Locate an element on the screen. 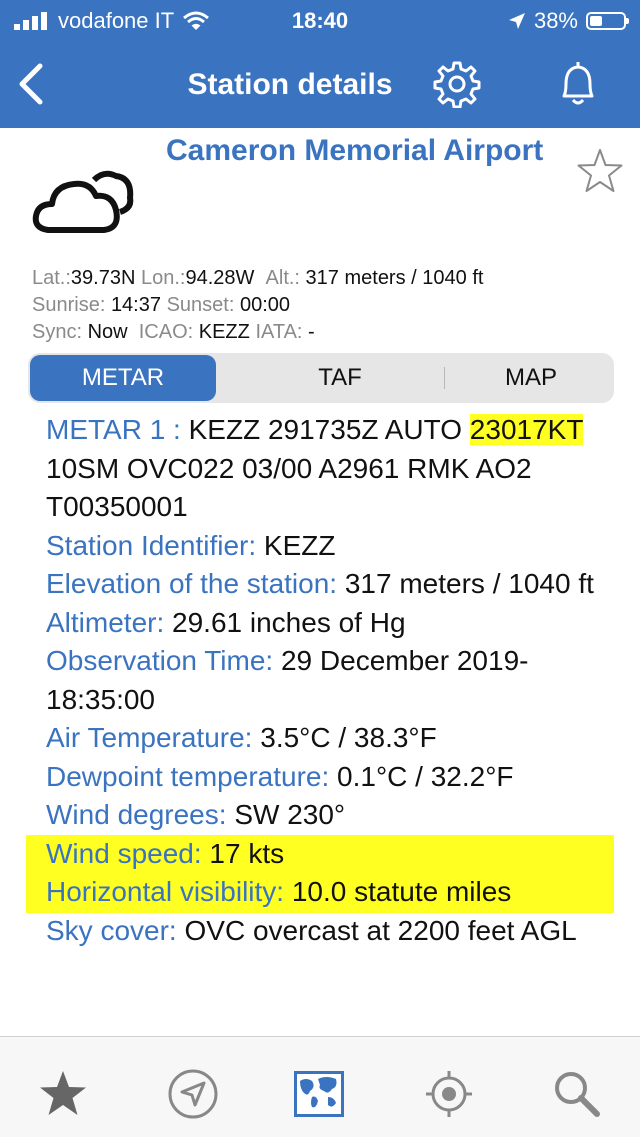 This screenshot has width=640, height=1137. iata-value: - is located at coordinates (311, 332).